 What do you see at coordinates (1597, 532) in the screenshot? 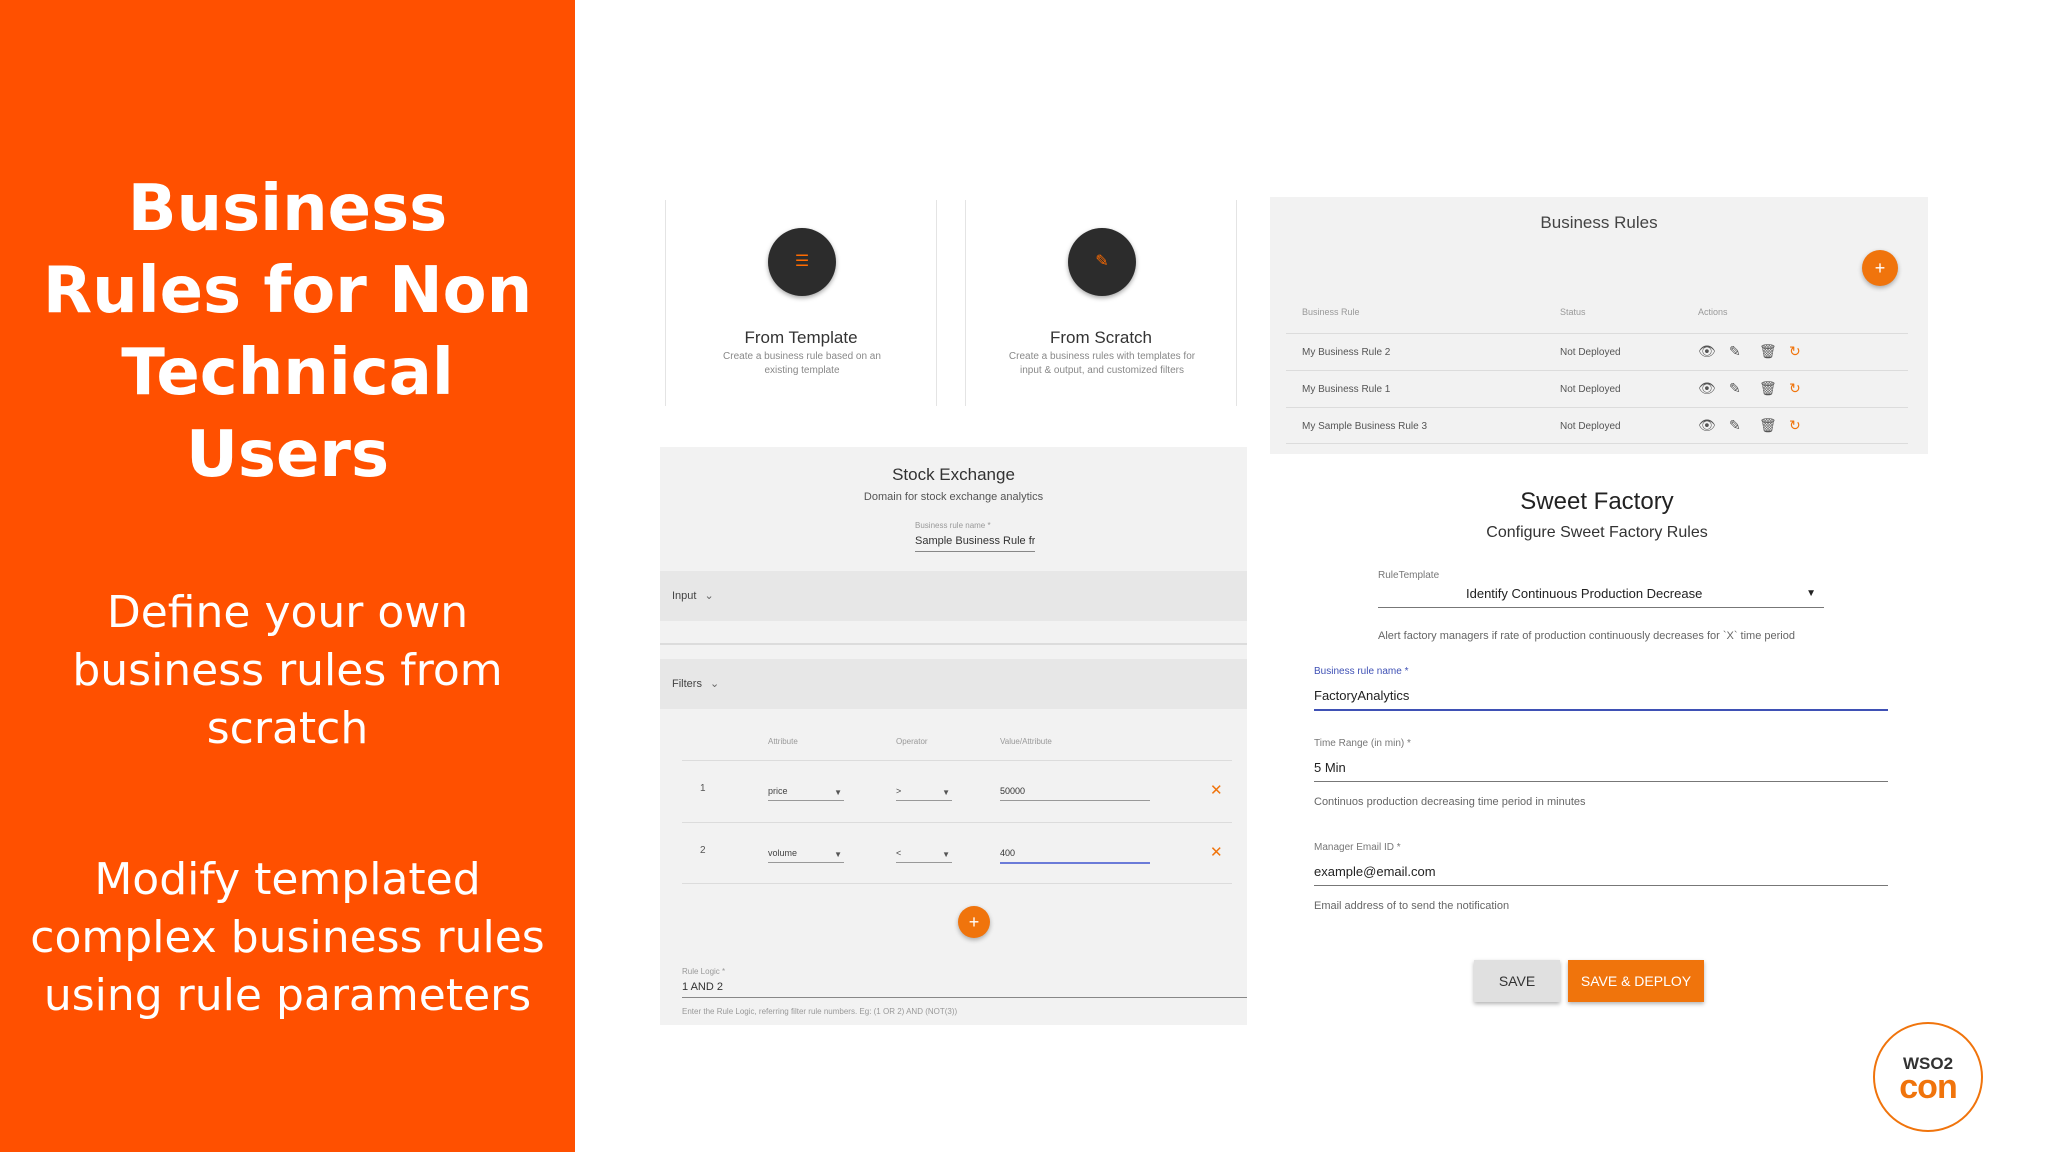
I see `sweet-factory-subtitle: Configure Sweet Factory Rules` at bounding box center [1597, 532].